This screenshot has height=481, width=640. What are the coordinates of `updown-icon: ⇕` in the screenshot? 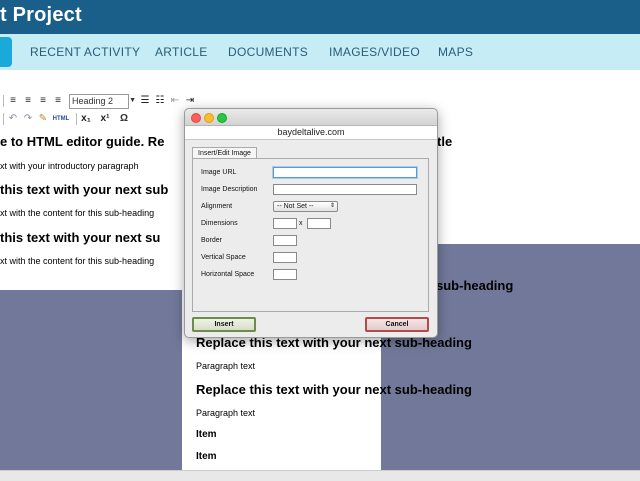 It's located at (332, 206).